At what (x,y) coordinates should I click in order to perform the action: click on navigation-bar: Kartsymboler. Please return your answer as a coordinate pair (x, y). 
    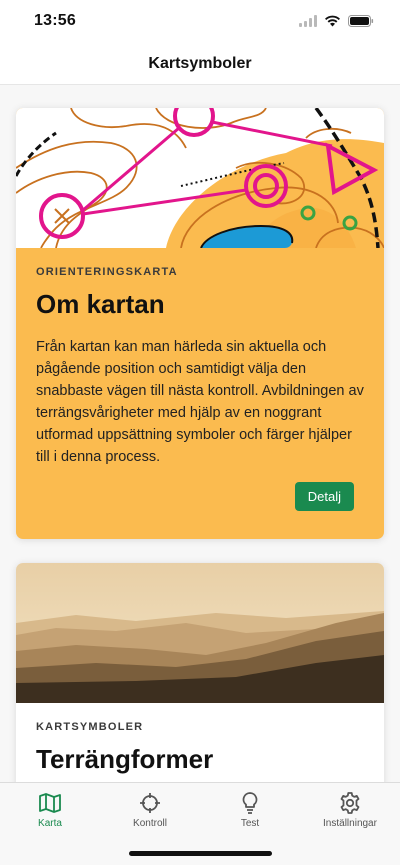
    Looking at the image, I should click on (200, 64).